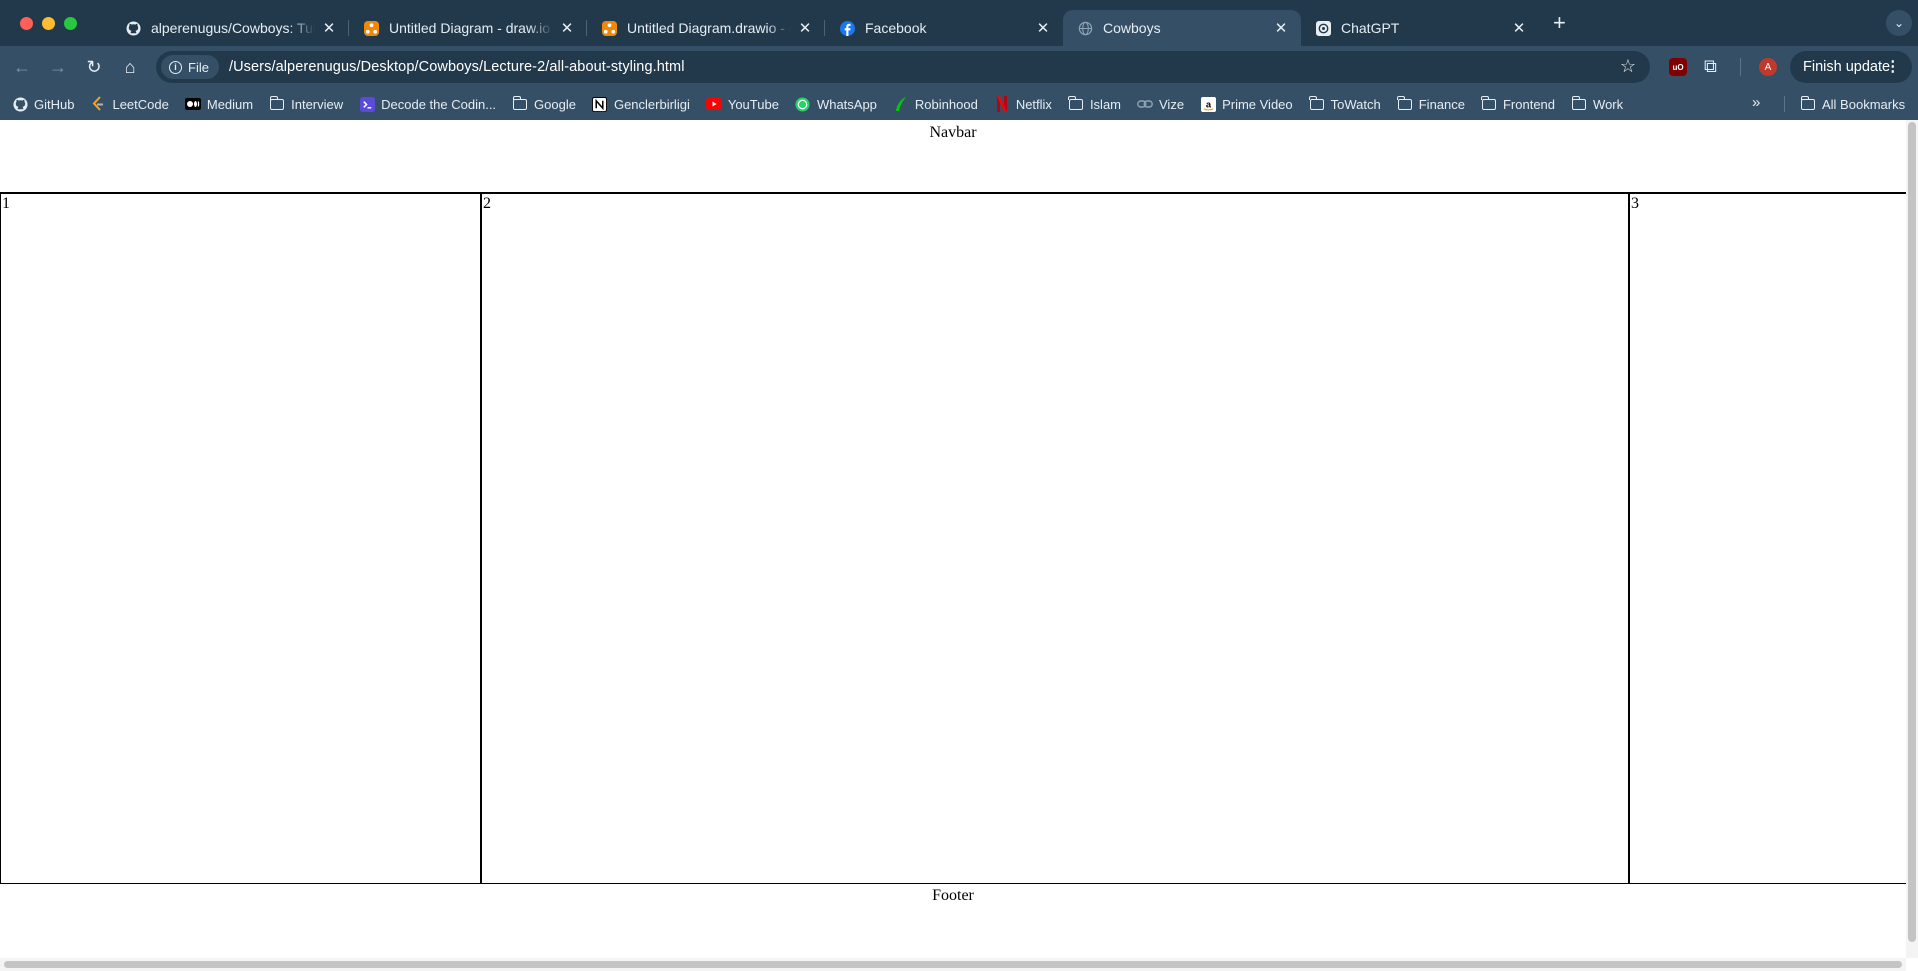  I want to click on home-icon: ⌂, so click(130, 67).